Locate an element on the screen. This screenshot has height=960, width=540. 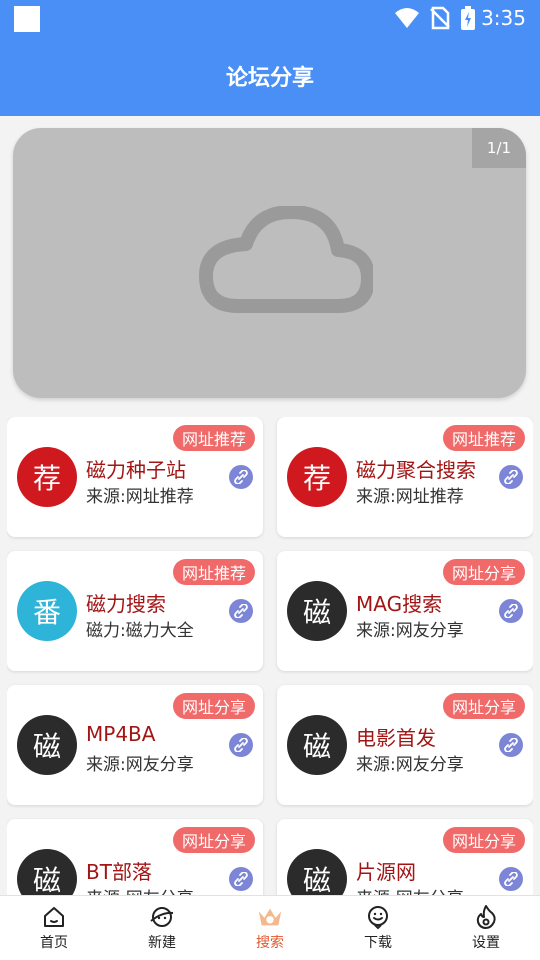
card-title: 电影首发 is located at coordinates (396, 738).